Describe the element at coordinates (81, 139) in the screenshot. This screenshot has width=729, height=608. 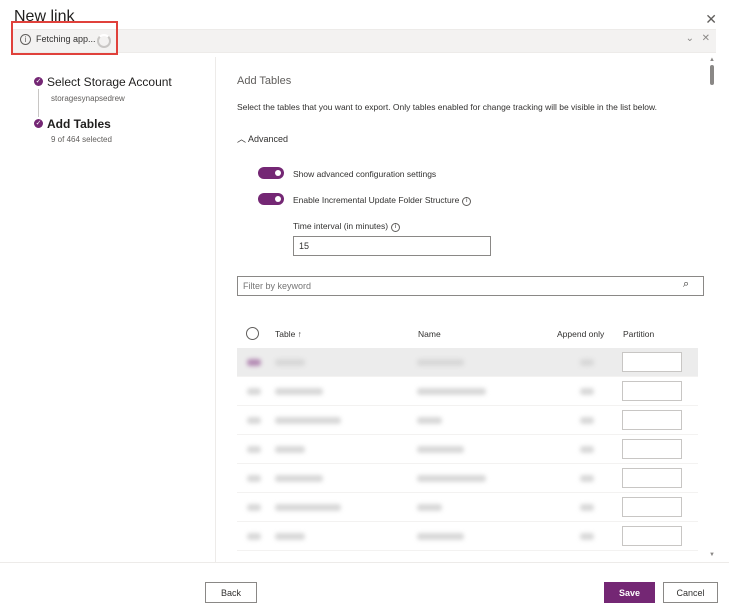
I see `step-subtitle-selected-count: 9 of 464 selected` at that location.